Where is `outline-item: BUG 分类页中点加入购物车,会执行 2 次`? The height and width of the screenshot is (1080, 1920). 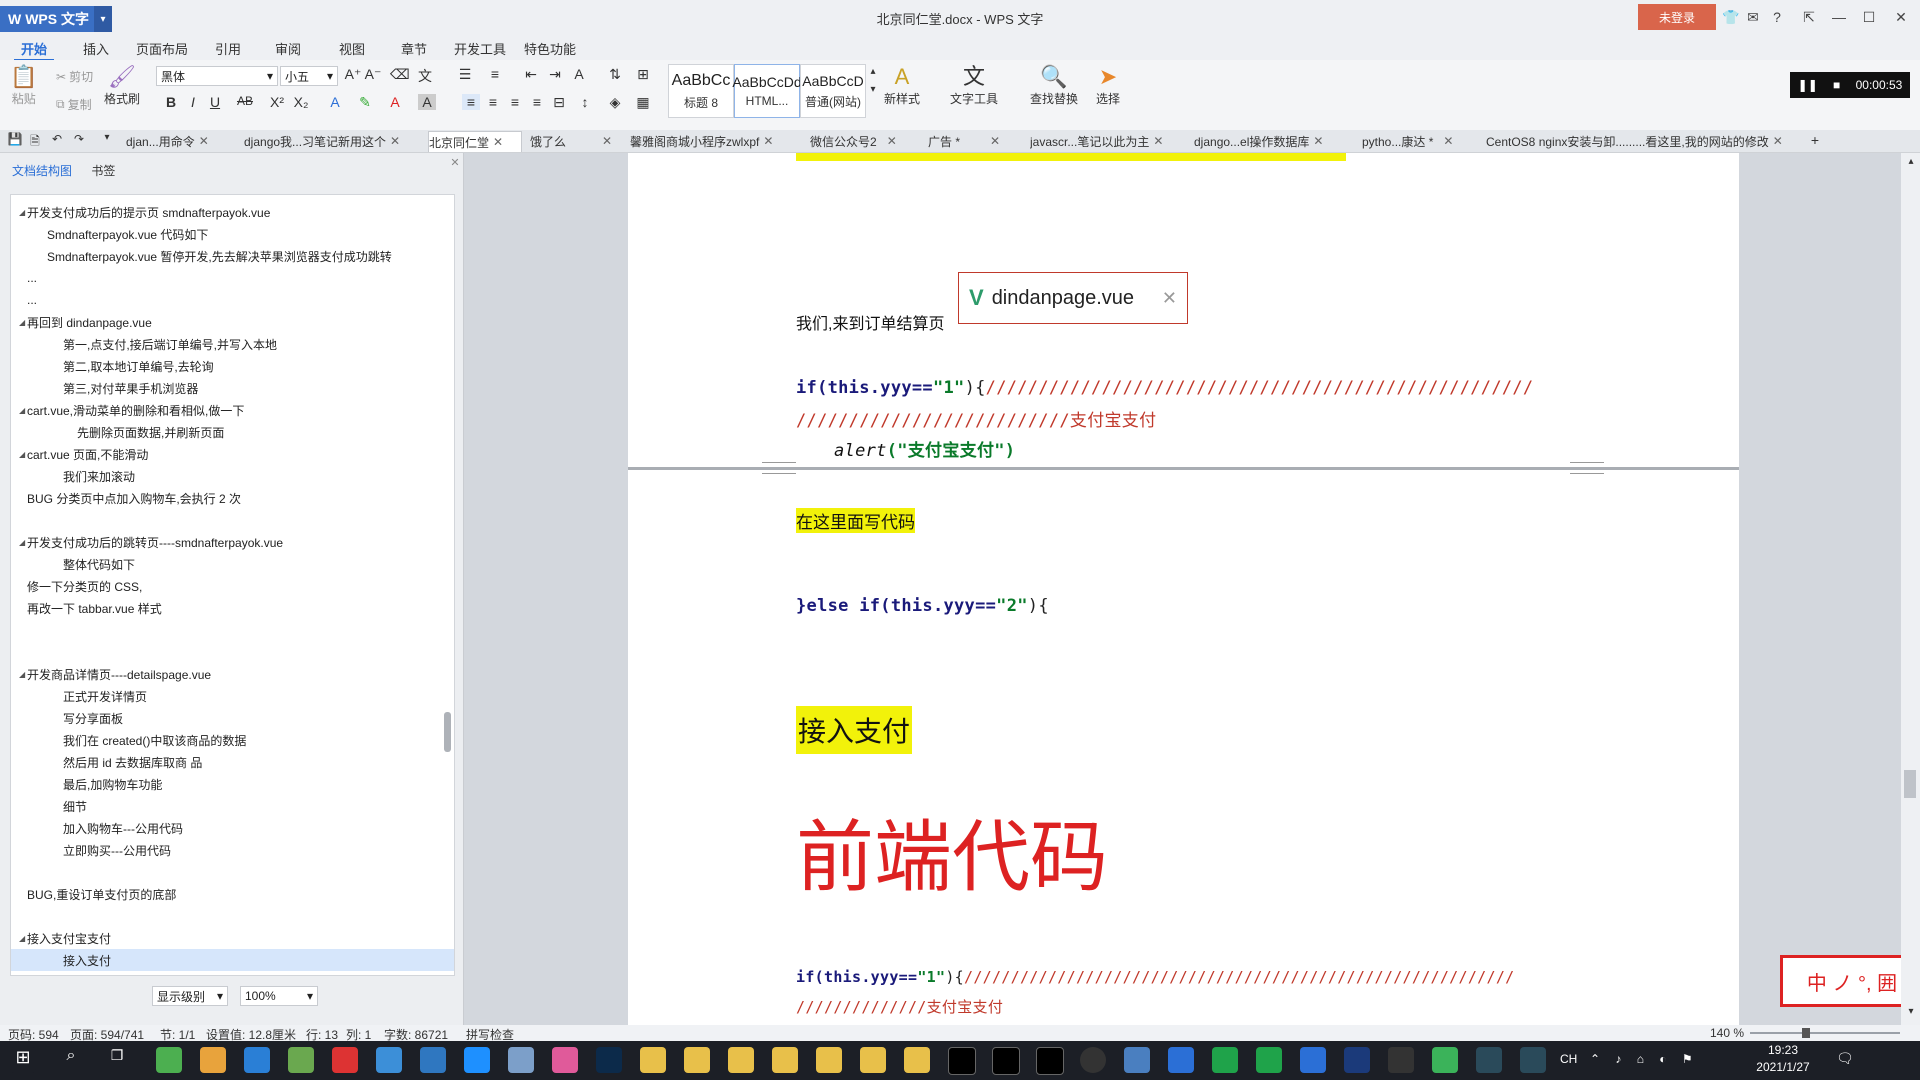
outline-item: BUG 分类页中点加入购物车,会执行 2 次 is located at coordinates (232, 498).